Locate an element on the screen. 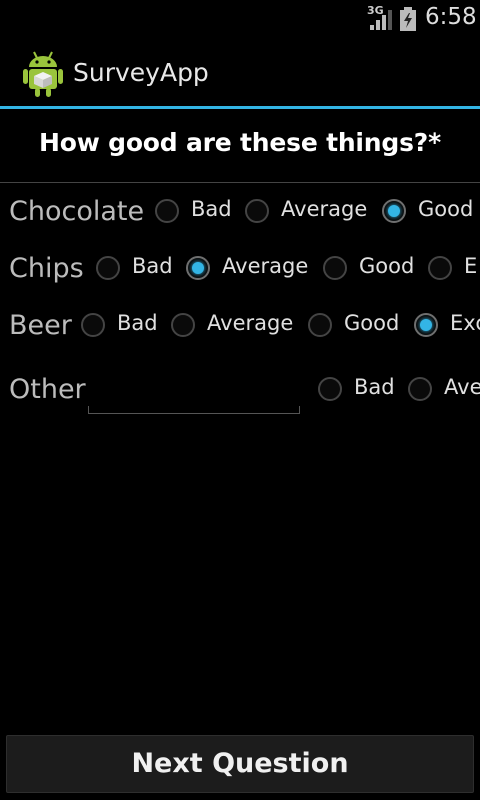  option-label: E is located at coordinates (471, 266).